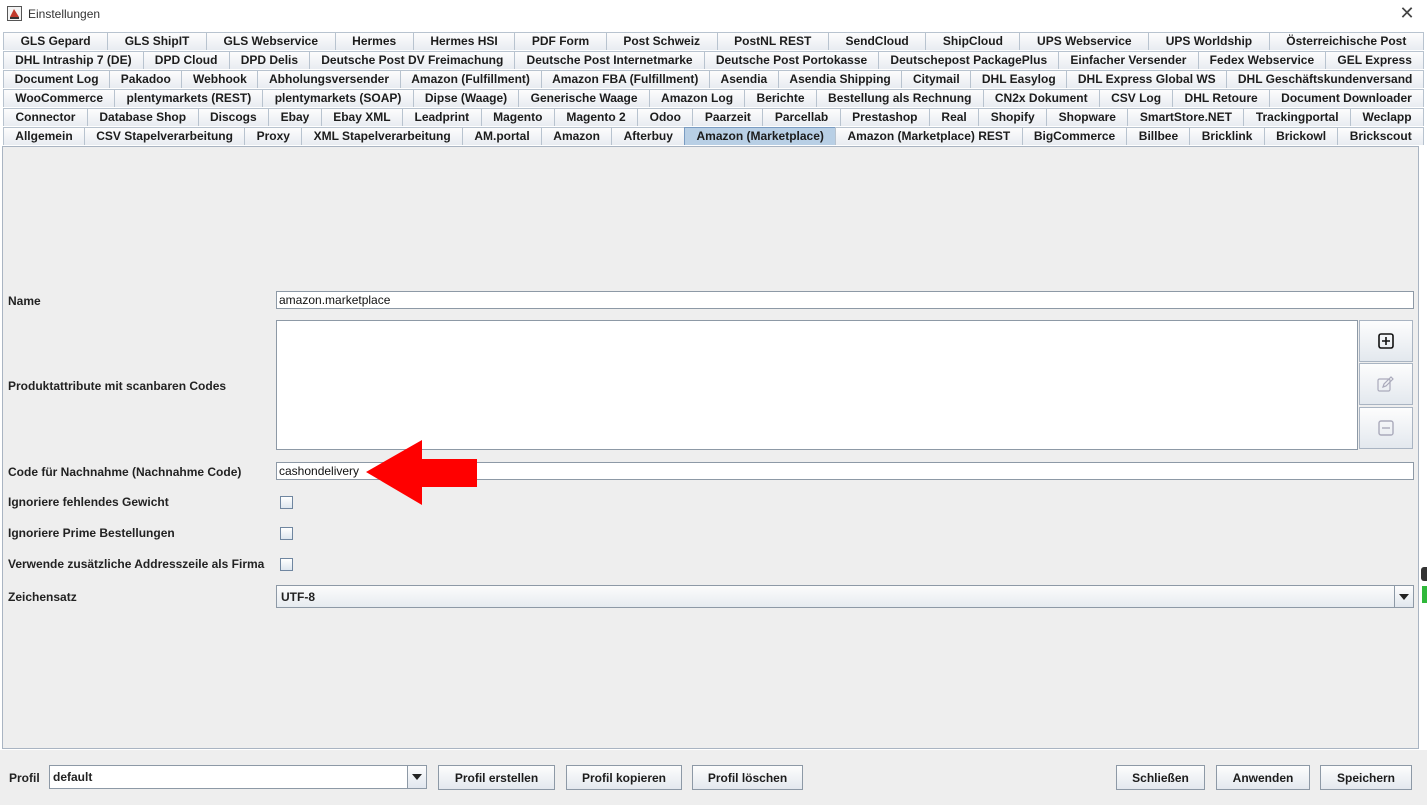 The height and width of the screenshot is (805, 1427). I want to click on tab-allgemein: Allgemein, so click(44, 136).